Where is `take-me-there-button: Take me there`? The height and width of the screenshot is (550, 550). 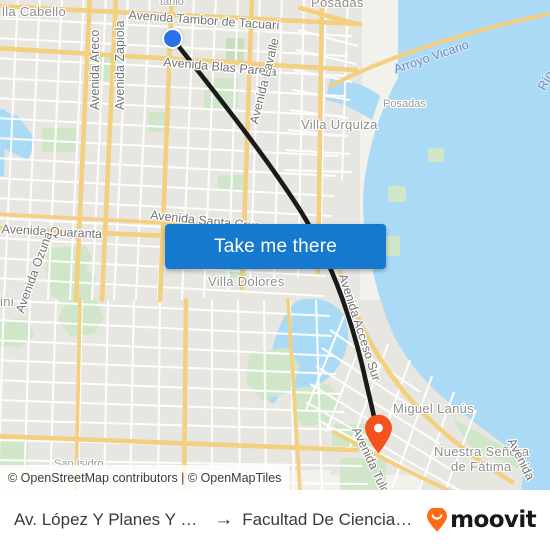
take-me-there-button: Take me there is located at coordinates (275, 246).